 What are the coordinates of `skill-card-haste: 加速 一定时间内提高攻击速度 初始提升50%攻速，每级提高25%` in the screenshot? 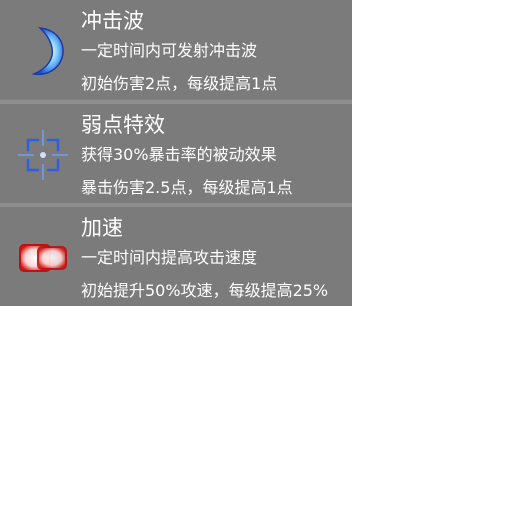 It's located at (176, 256).